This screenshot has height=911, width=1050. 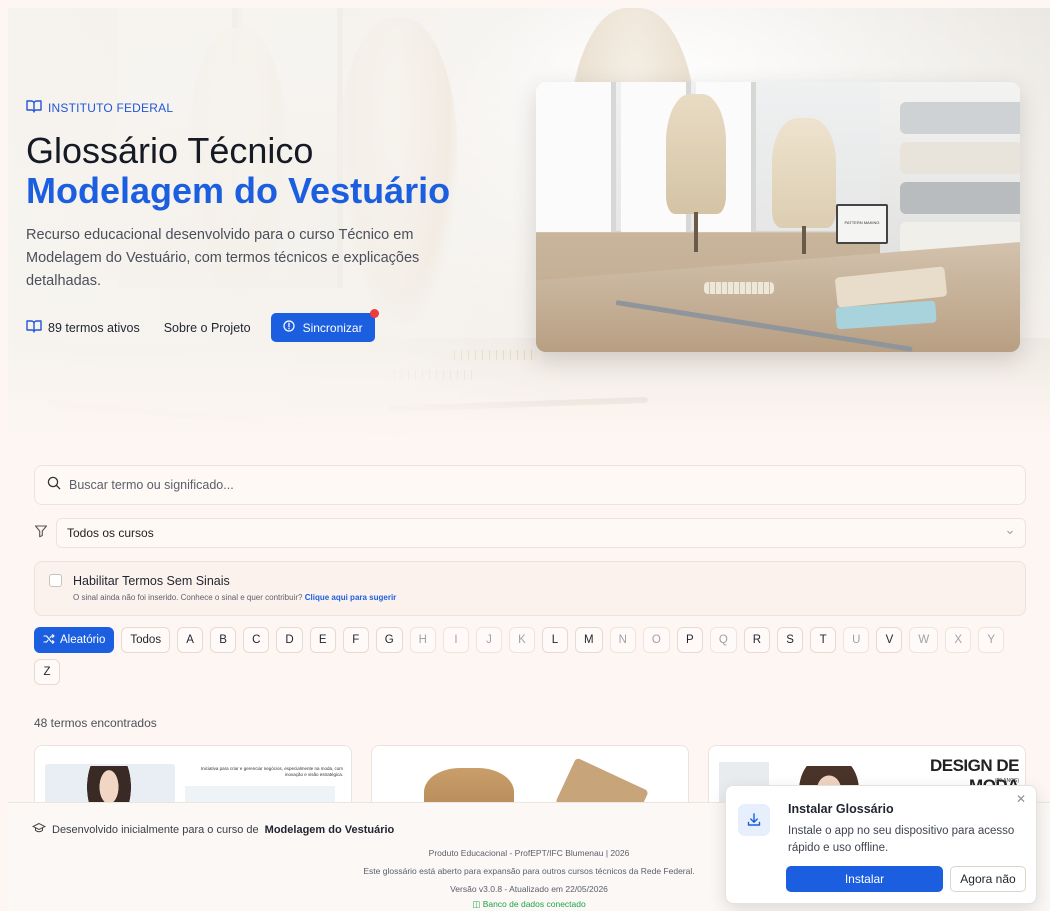 What do you see at coordinates (351, 597) in the screenshot?
I see `suggest-sign-link: Clique aqui para sugerir` at bounding box center [351, 597].